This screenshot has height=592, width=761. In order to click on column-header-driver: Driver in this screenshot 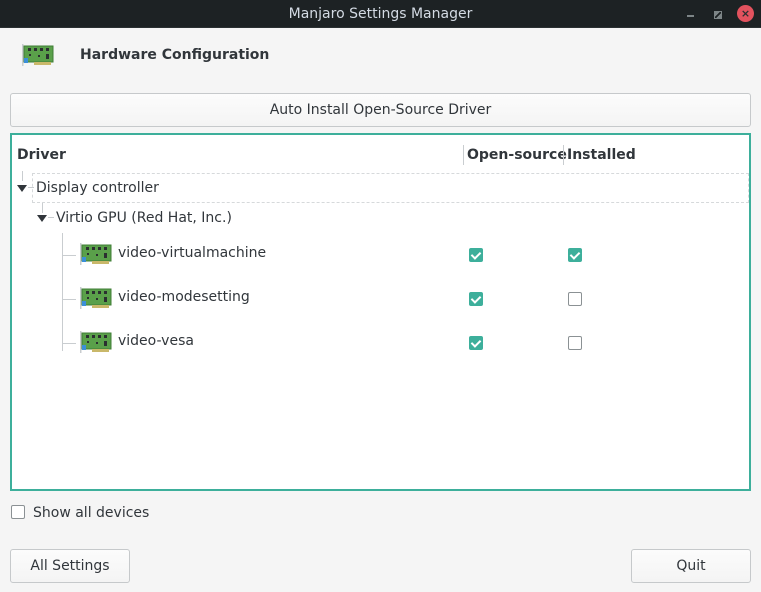, I will do `click(41, 155)`.